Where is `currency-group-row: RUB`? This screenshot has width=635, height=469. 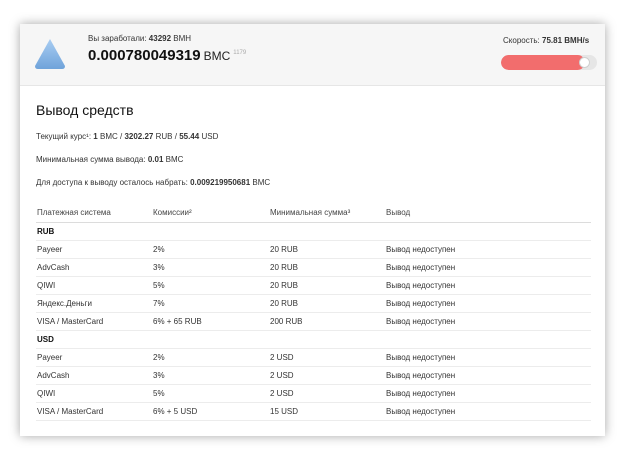
currency-group-row: RUB is located at coordinates (313, 231).